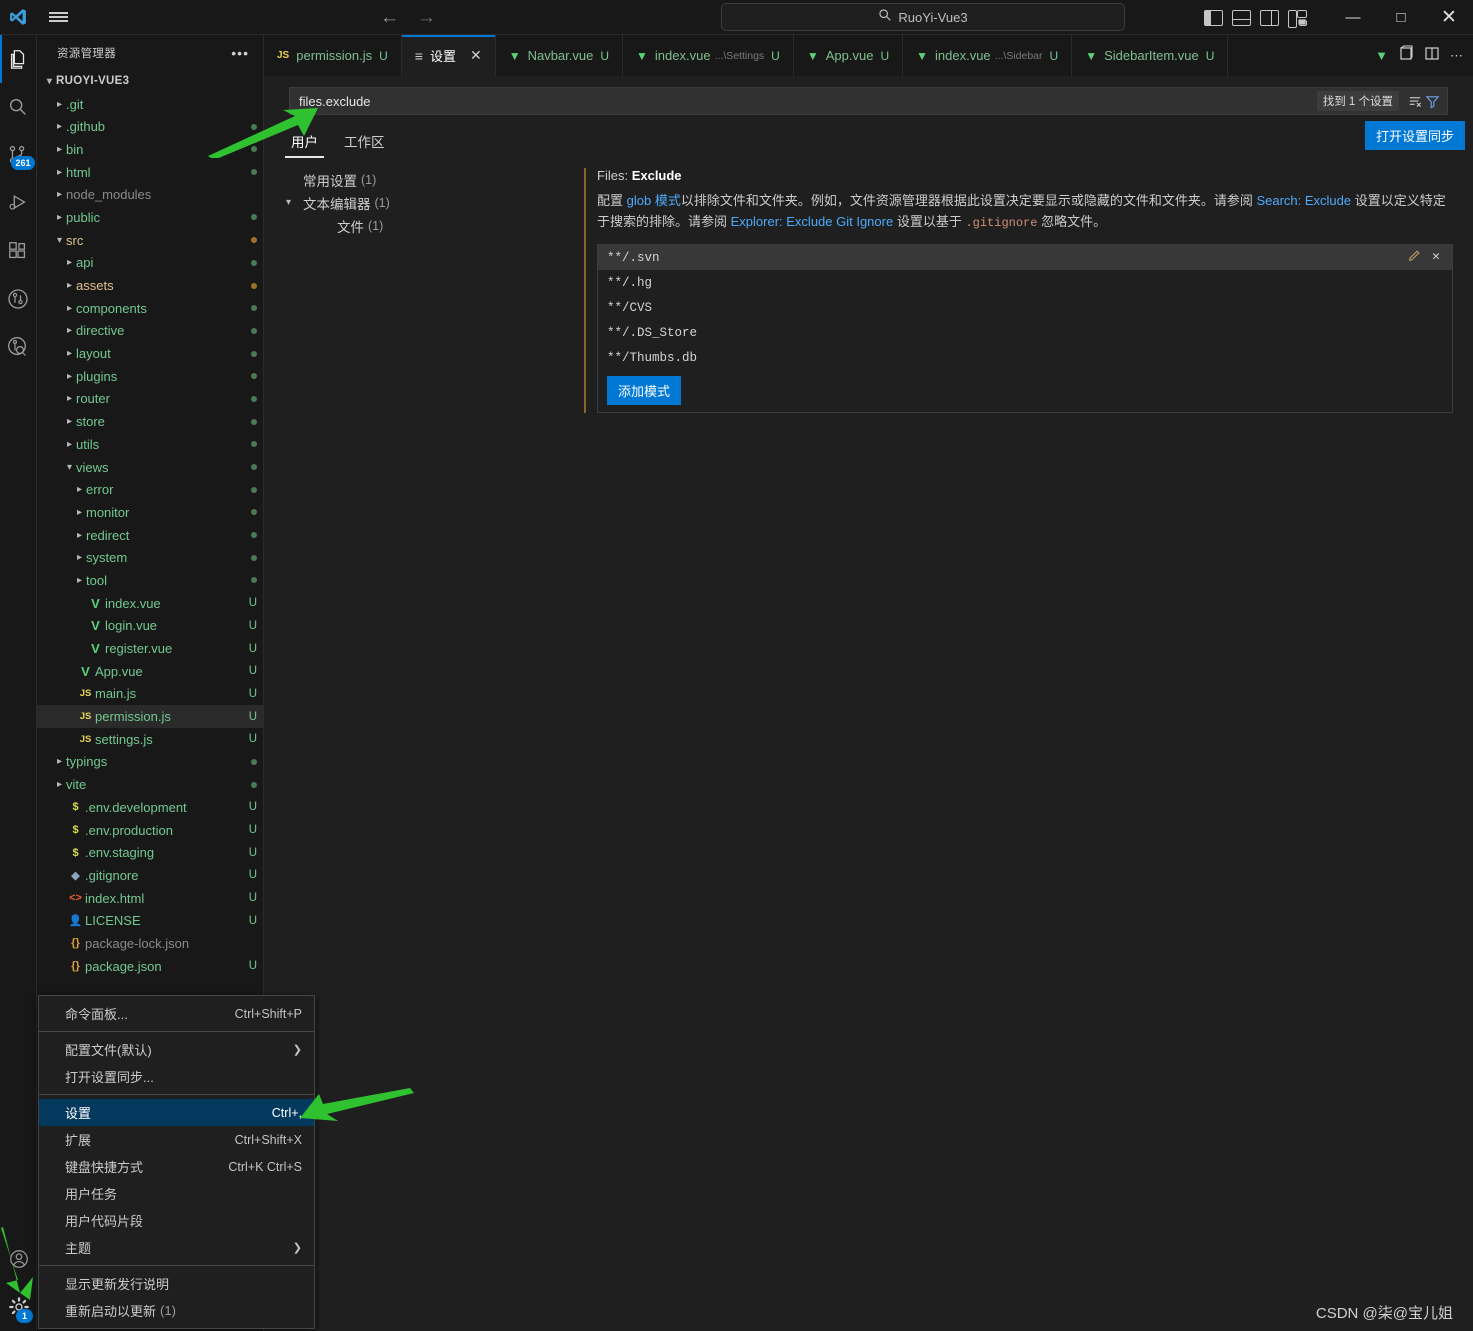 Image resolution: width=1473 pixels, height=1331 pixels. I want to click on tree-folder-row: ▸ redirect, so click(150, 535).